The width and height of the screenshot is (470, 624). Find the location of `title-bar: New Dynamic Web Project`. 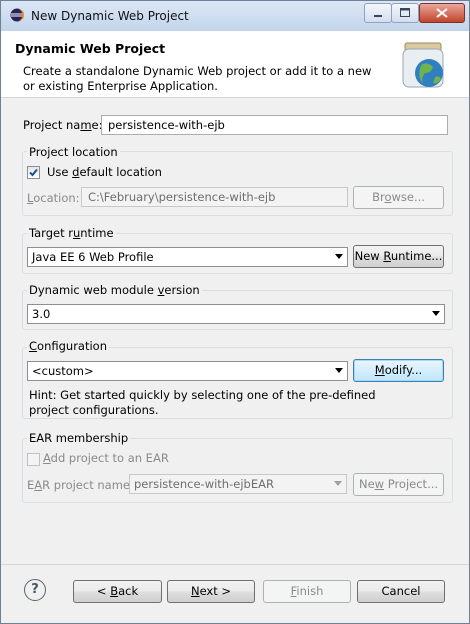

title-bar: New Dynamic Web Project is located at coordinates (235, 16).